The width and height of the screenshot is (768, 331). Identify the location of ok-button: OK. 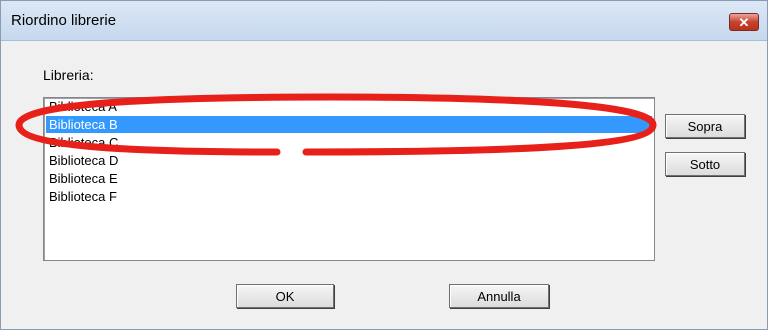
(285, 296).